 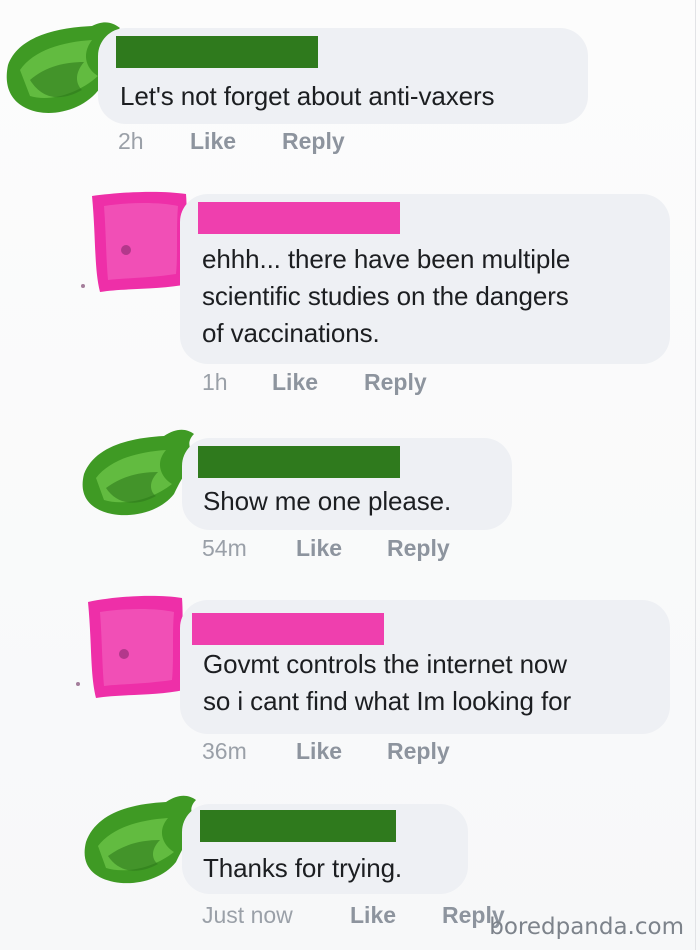 I want to click on comment-actions: 54m Like Reply, so click(x=352, y=550).